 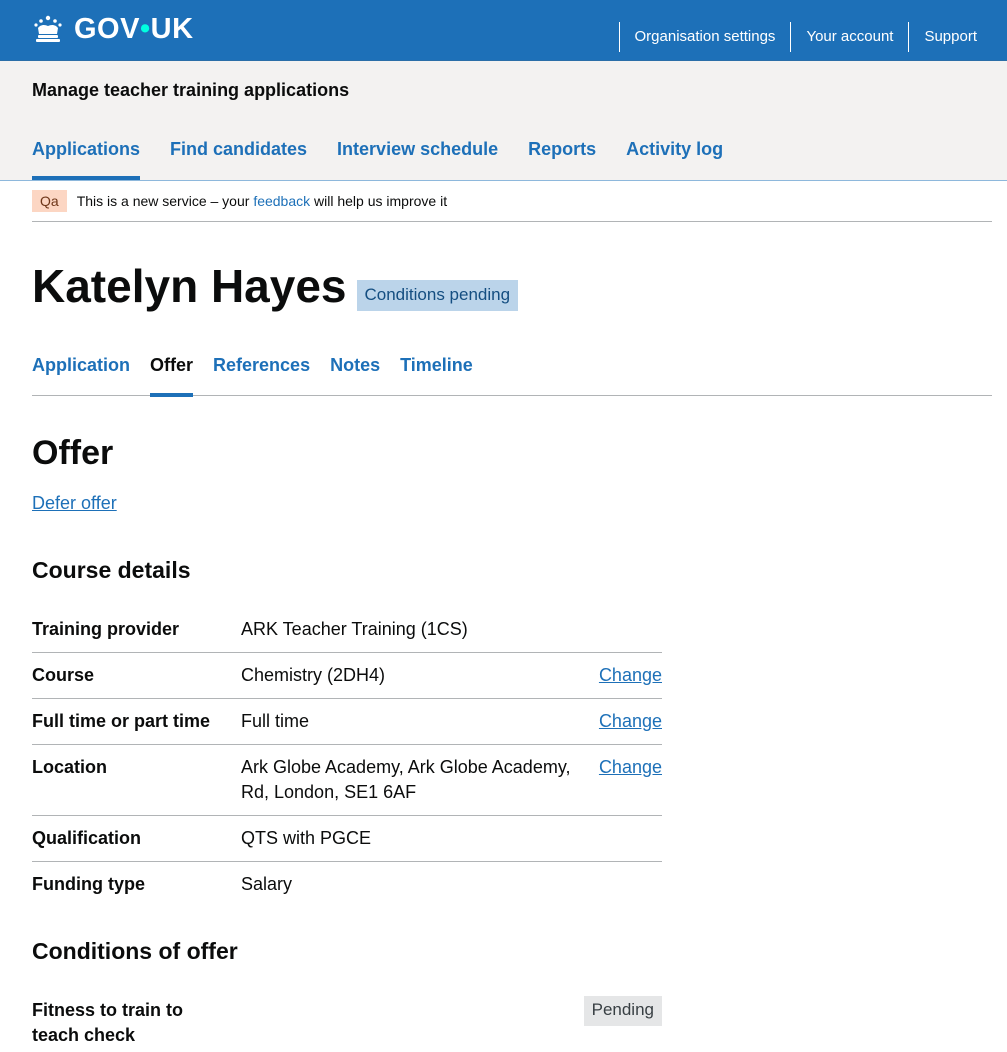 I want to click on summary-value: ARK Teacher Training (1CS), so click(x=354, y=629).